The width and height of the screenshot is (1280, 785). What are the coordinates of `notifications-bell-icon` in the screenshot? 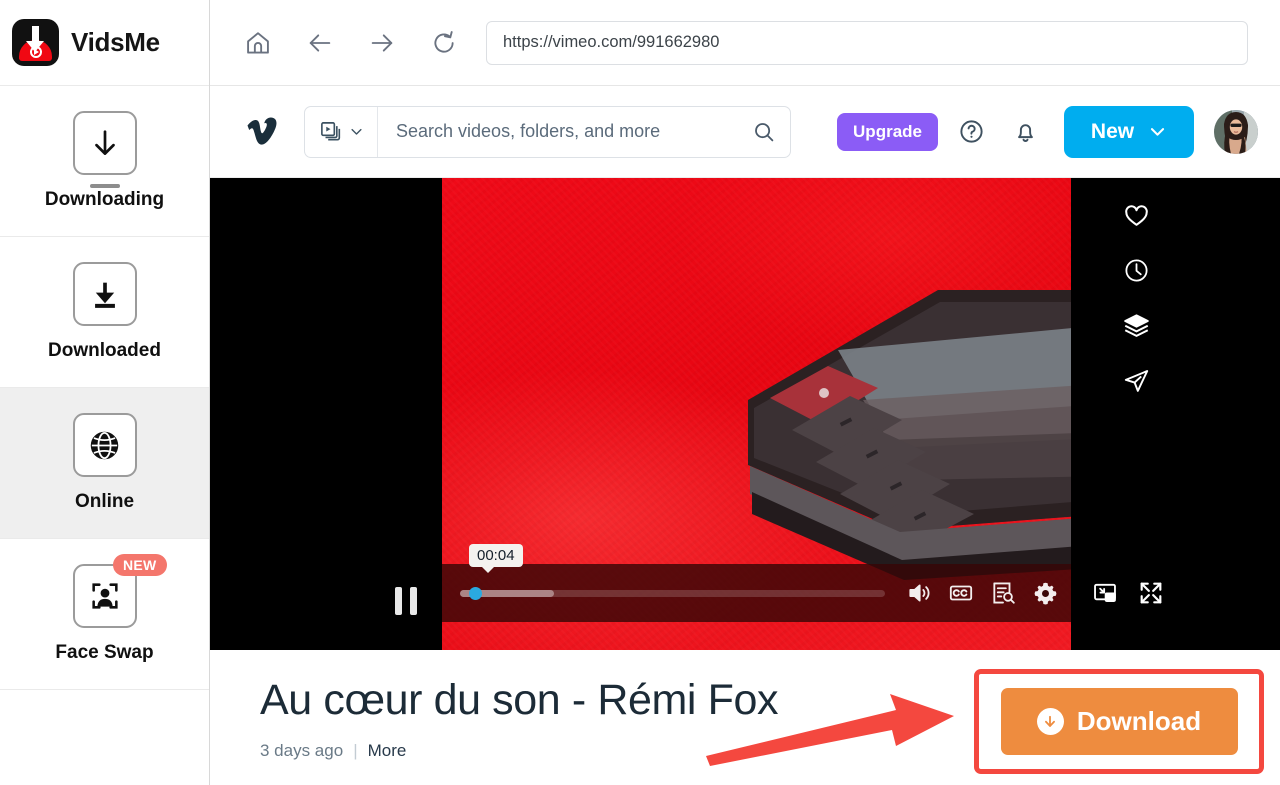 It's located at (1025, 132).